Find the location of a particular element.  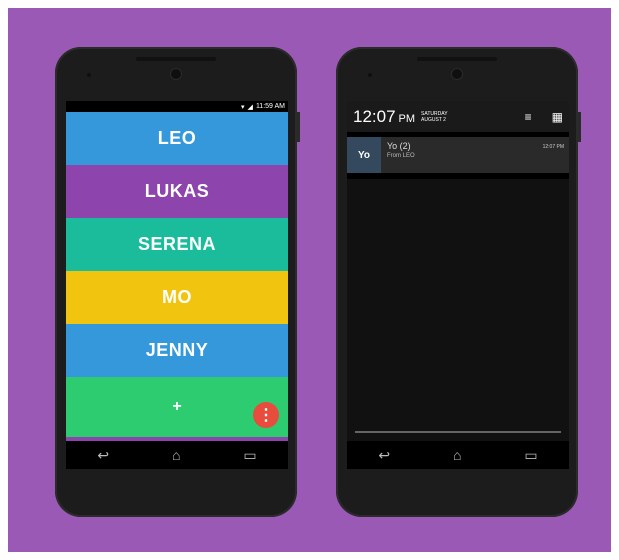

more-vert-icon: ⋮ is located at coordinates (266, 415).